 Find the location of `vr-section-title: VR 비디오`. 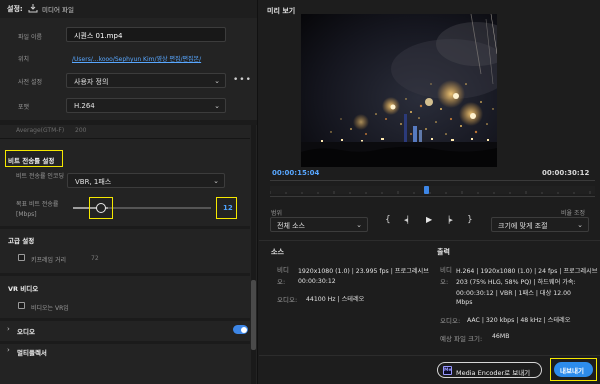

vr-section-title: VR 비디오 is located at coordinates (23, 289).